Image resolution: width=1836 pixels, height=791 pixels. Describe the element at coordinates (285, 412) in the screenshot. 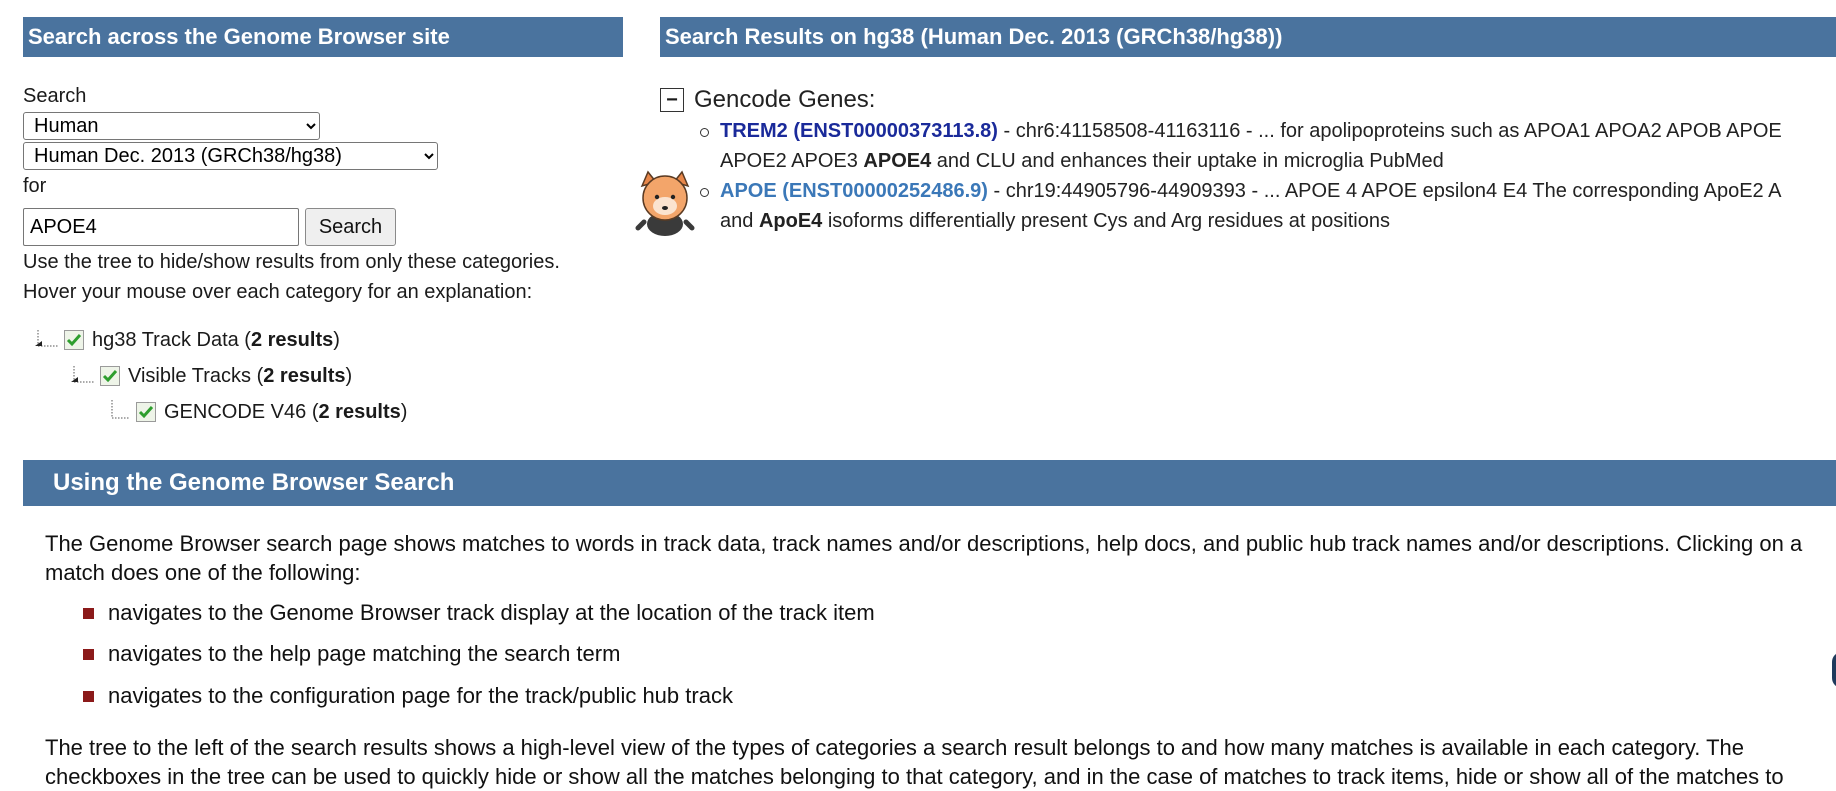

I see `tree-label-gencode: GENCODE V46 (2 results)` at that location.